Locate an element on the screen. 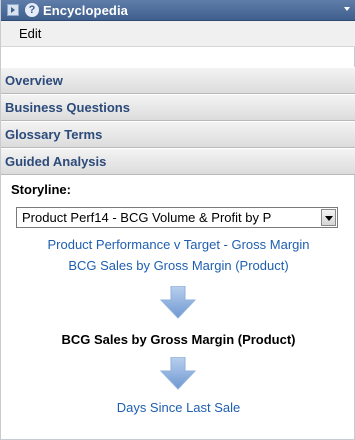 The width and height of the screenshot is (355, 440). panel-title: Encyclopedia is located at coordinates (86, 10).